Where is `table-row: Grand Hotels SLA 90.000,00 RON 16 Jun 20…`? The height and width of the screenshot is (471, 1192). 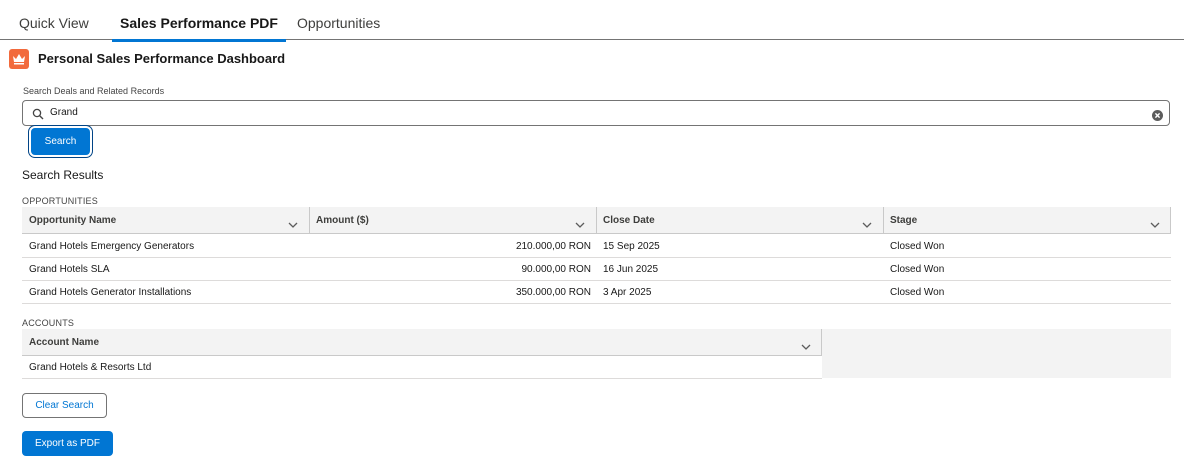 table-row: Grand Hotels SLA 90.000,00 RON 16 Jun 20… is located at coordinates (596, 269).